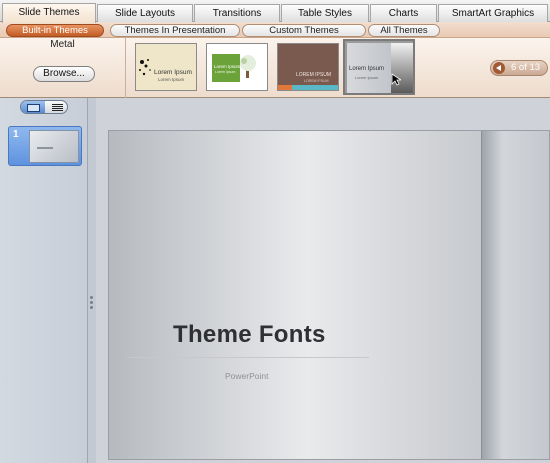  I want to click on subtab-all-themes: All Themes, so click(404, 30).